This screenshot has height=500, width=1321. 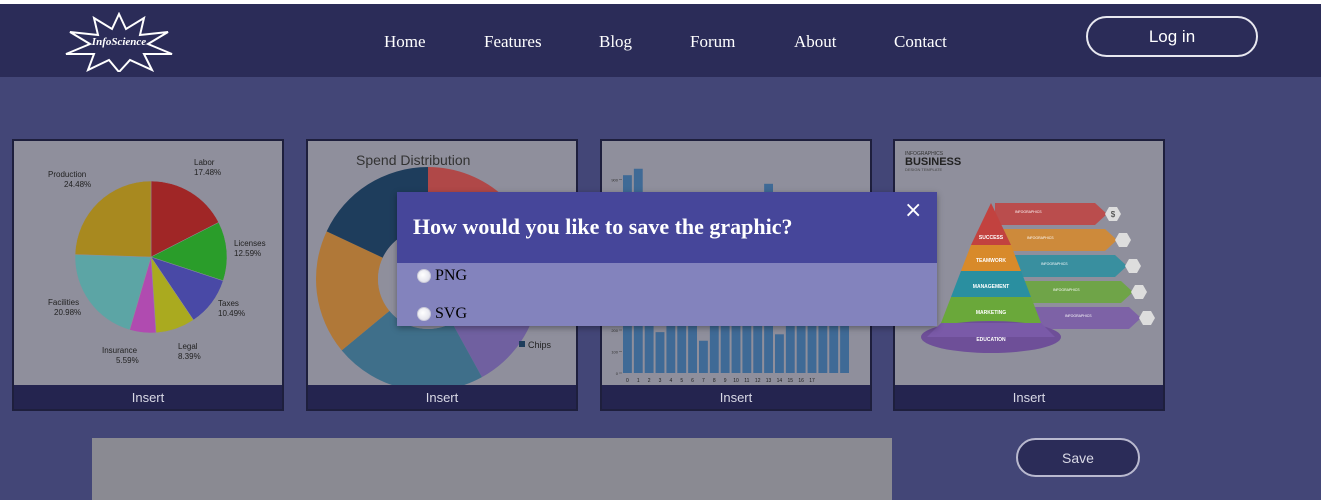 I want to click on bar-x-tick: 3, so click(x=660, y=381).